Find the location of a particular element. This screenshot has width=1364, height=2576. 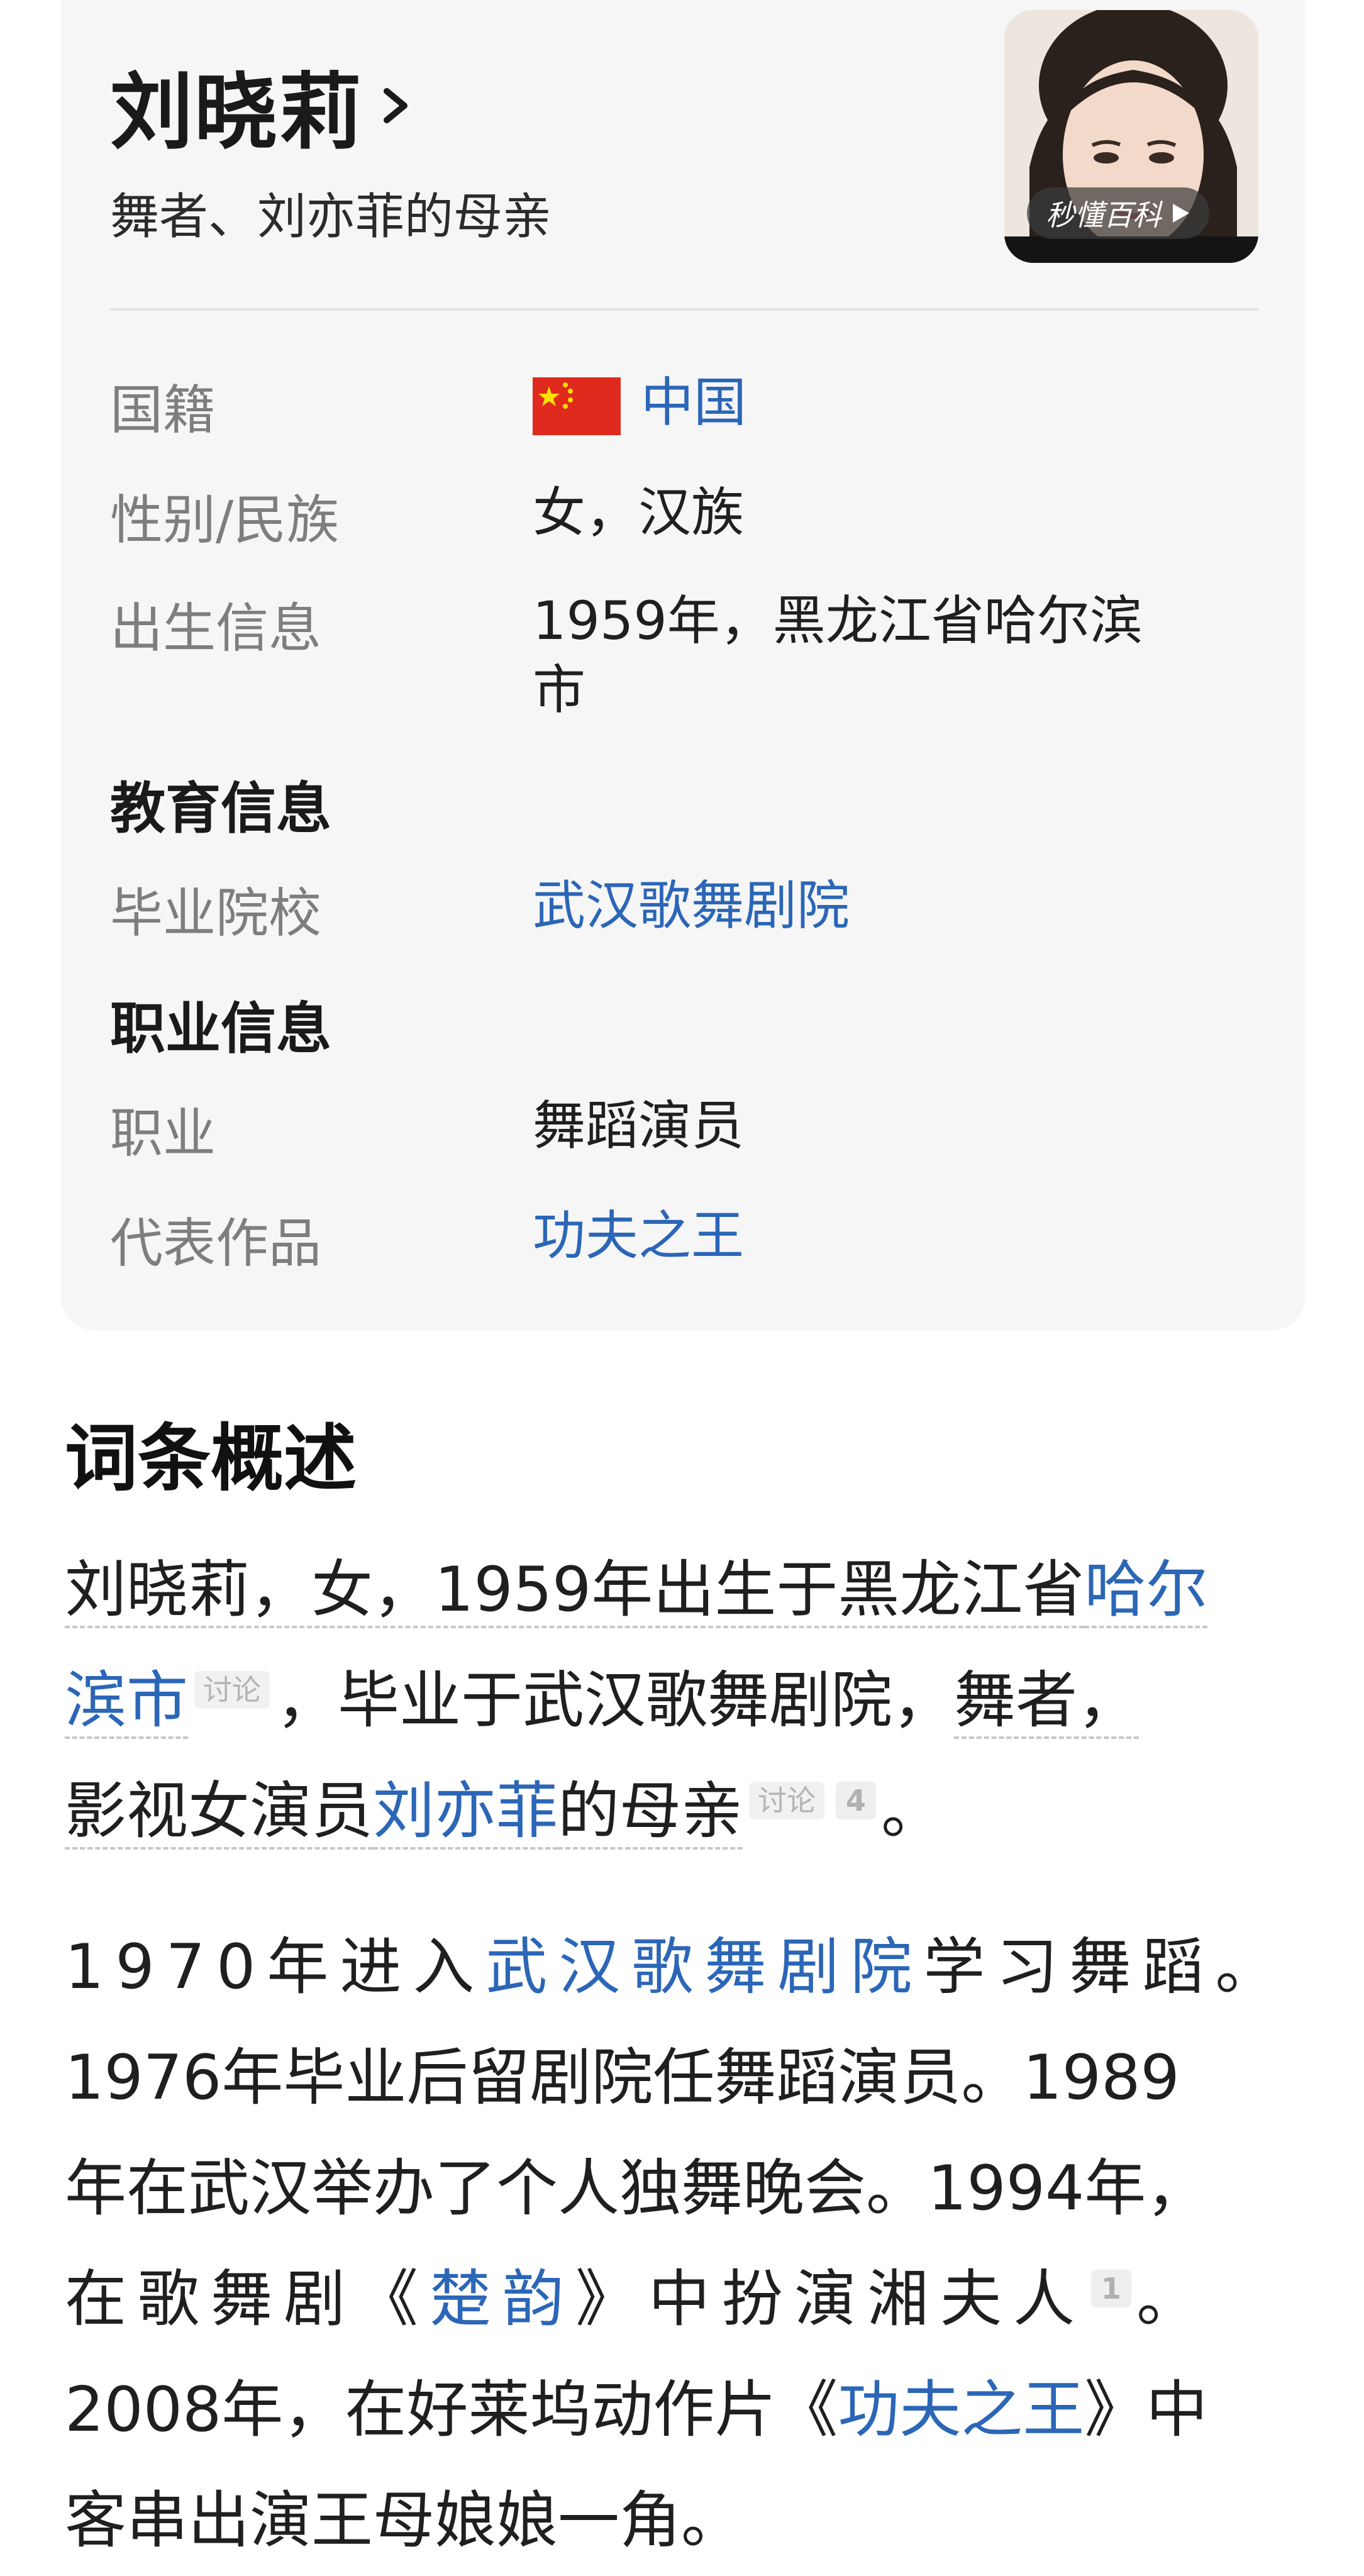

text-span: 1970年进入 is located at coordinates (275, 1967).